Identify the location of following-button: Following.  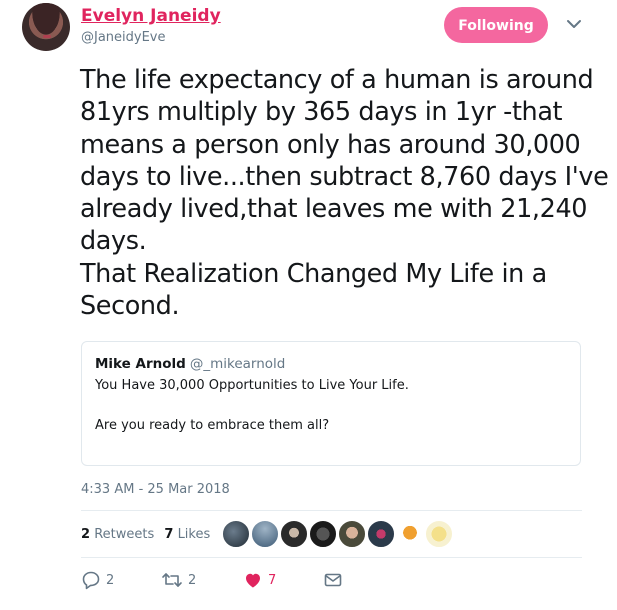
(496, 25).